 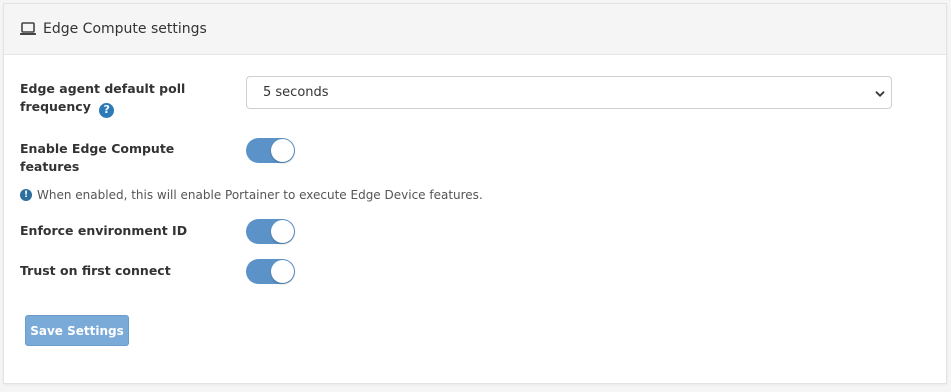 I want to click on poll-frequency-label: Edge agent default poll frequency ?, so click(x=102, y=99).